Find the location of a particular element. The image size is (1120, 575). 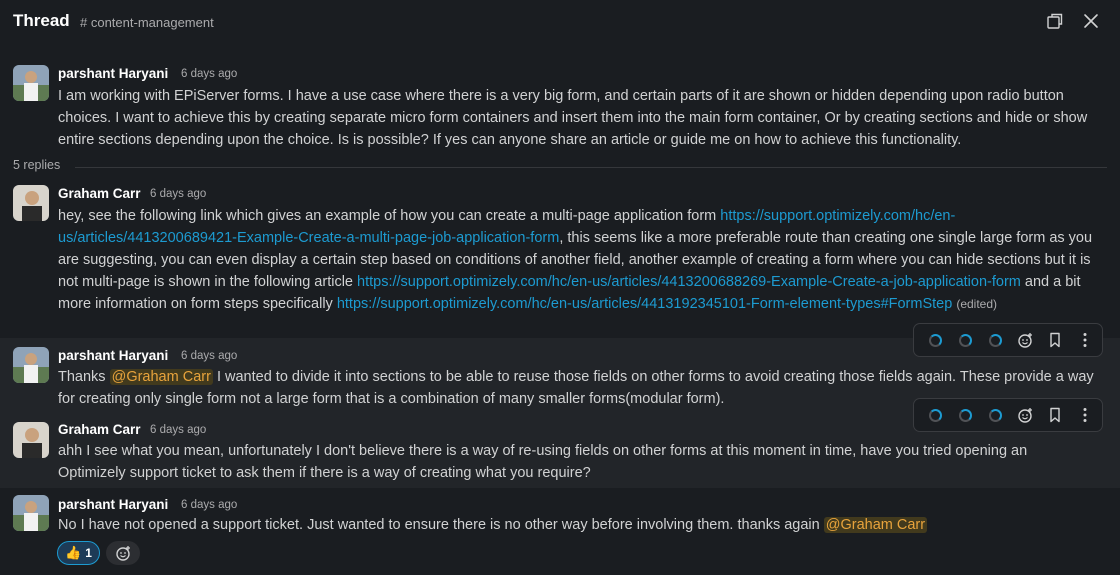

open-in-window-icon is located at coordinates (1055, 21).